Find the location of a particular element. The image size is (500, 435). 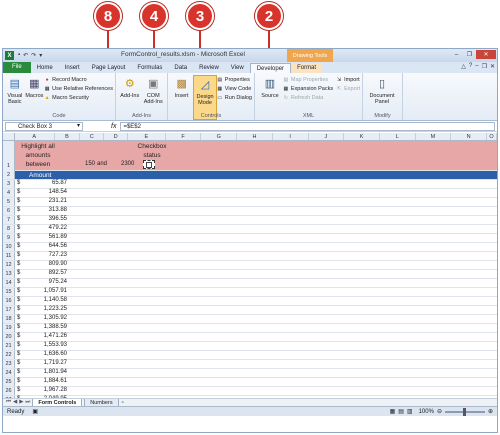

zoom-level: 100% is located at coordinates (426, 412).